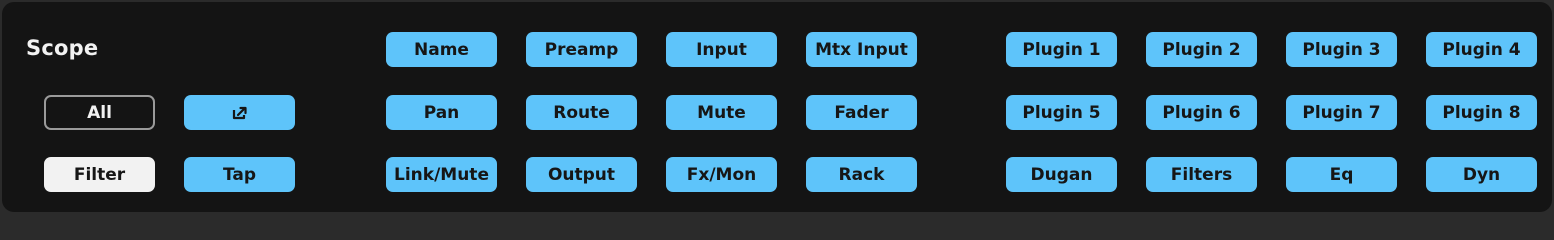 This screenshot has height=240, width=1554. What do you see at coordinates (1481, 49) in the screenshot?
I see `plugin-4-button: Plugin 4` at bounding box center [1481, 49].